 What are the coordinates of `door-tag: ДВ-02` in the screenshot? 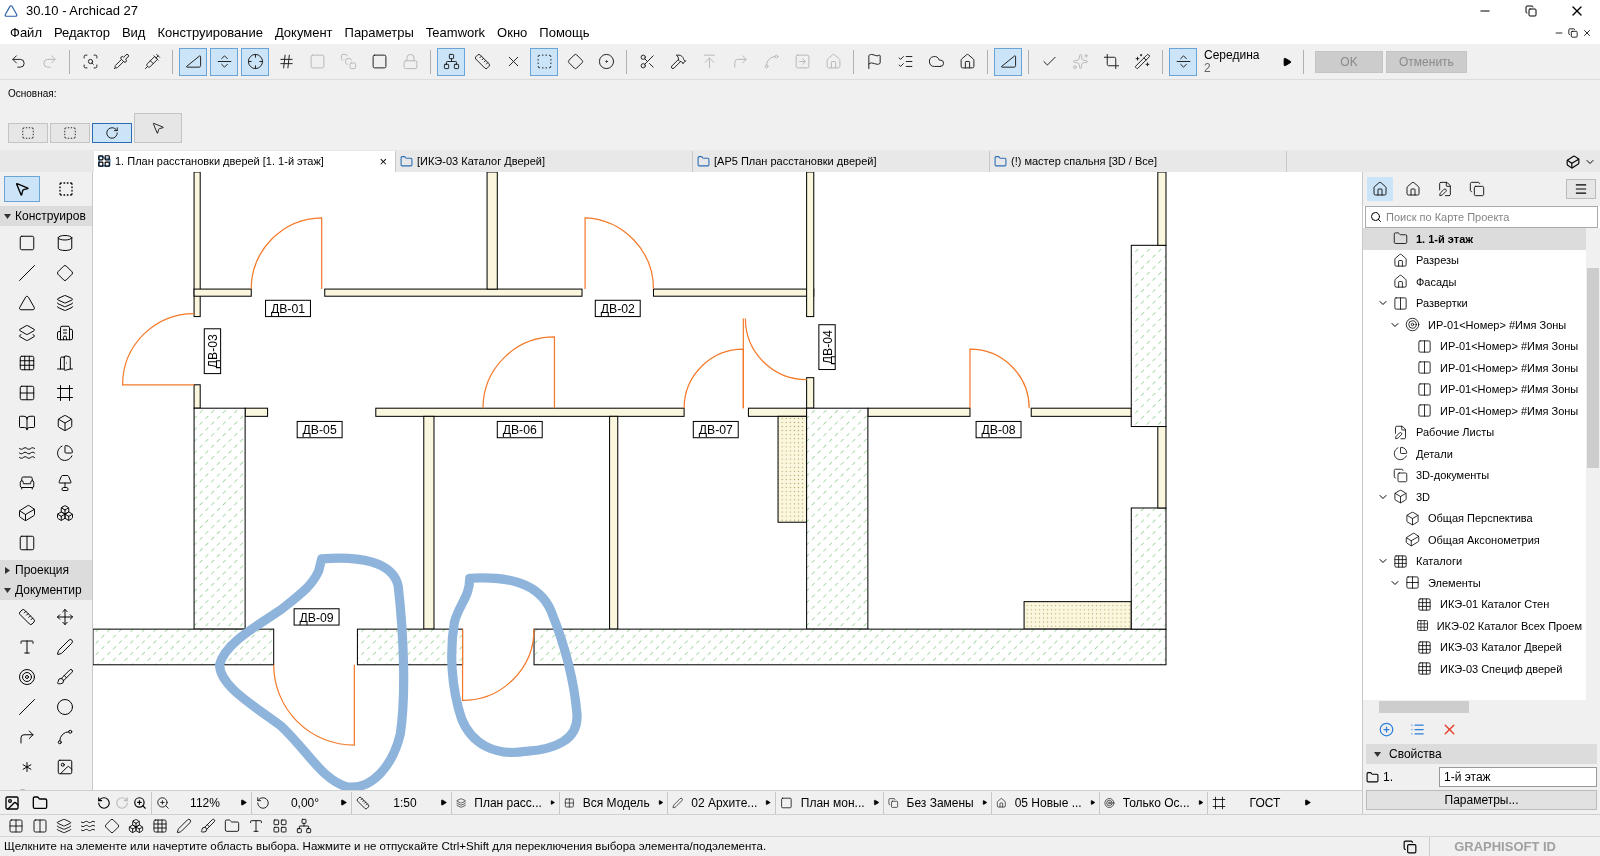 It's located at (617, 308).